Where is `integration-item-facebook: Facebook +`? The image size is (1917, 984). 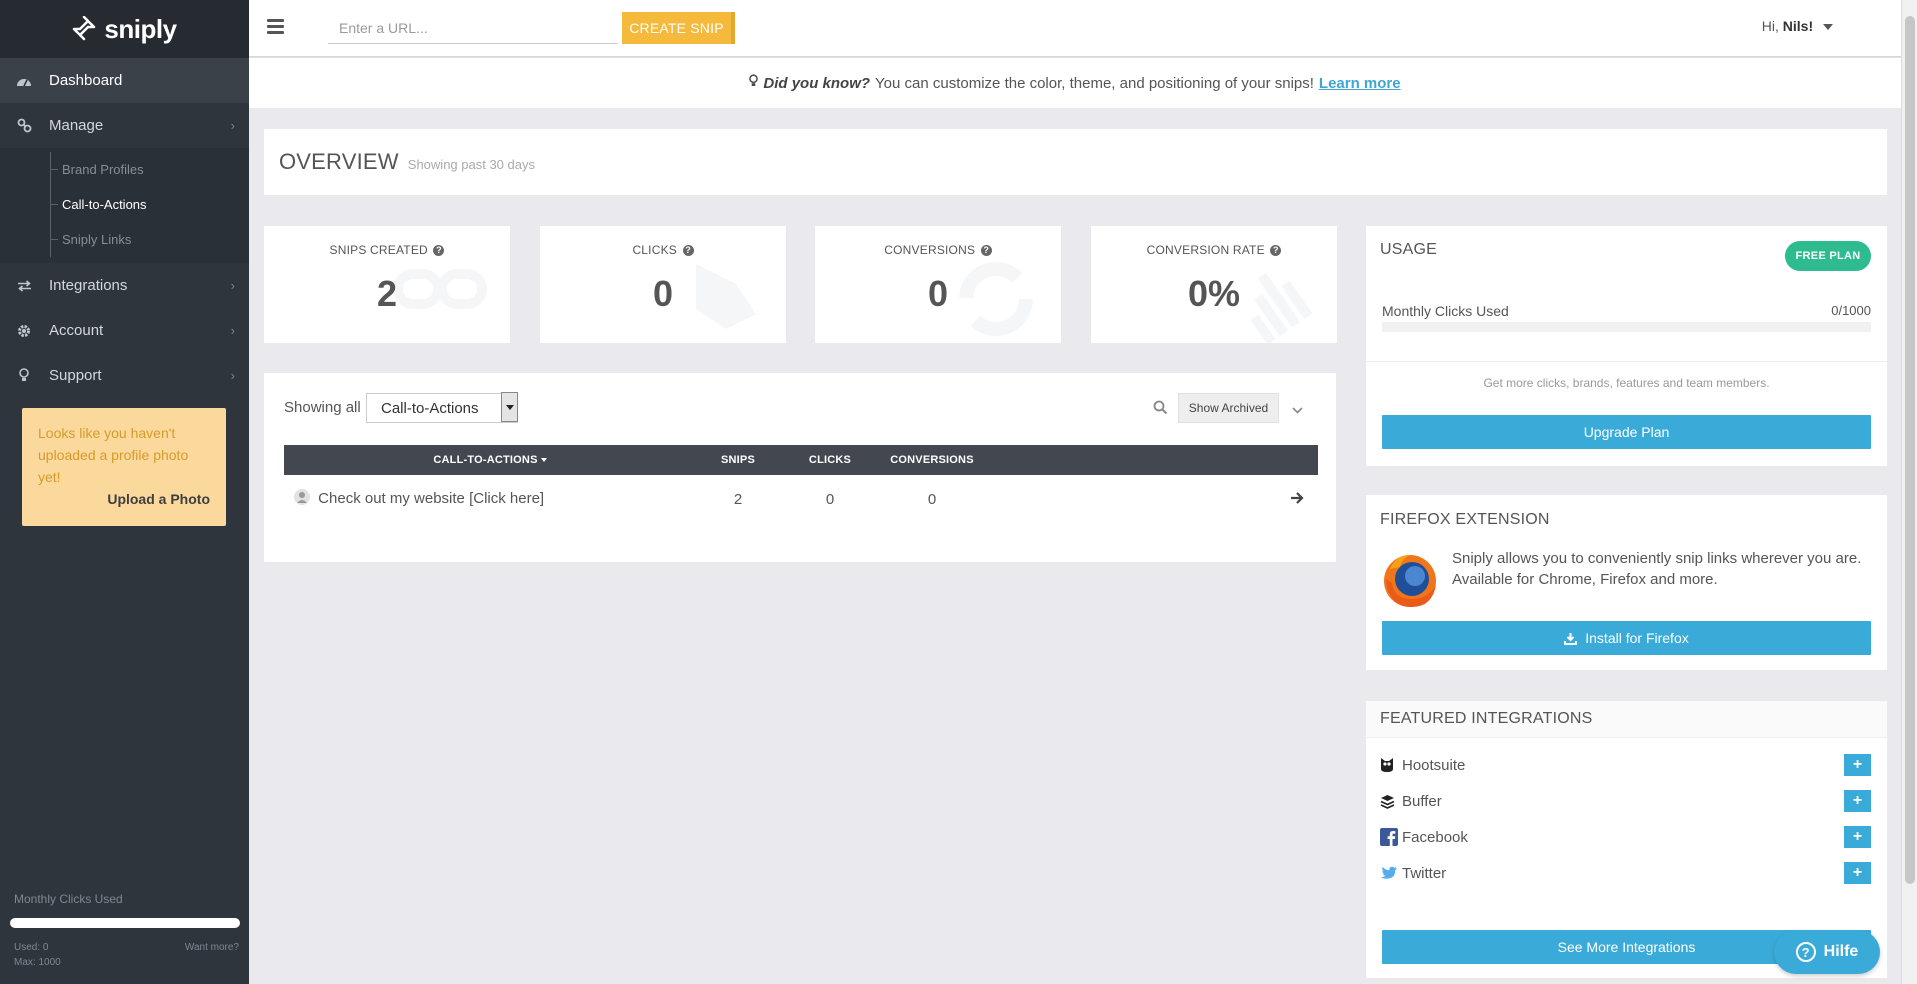 integration-item-facebook: Facebook + is located at coordinates (1625, 837).